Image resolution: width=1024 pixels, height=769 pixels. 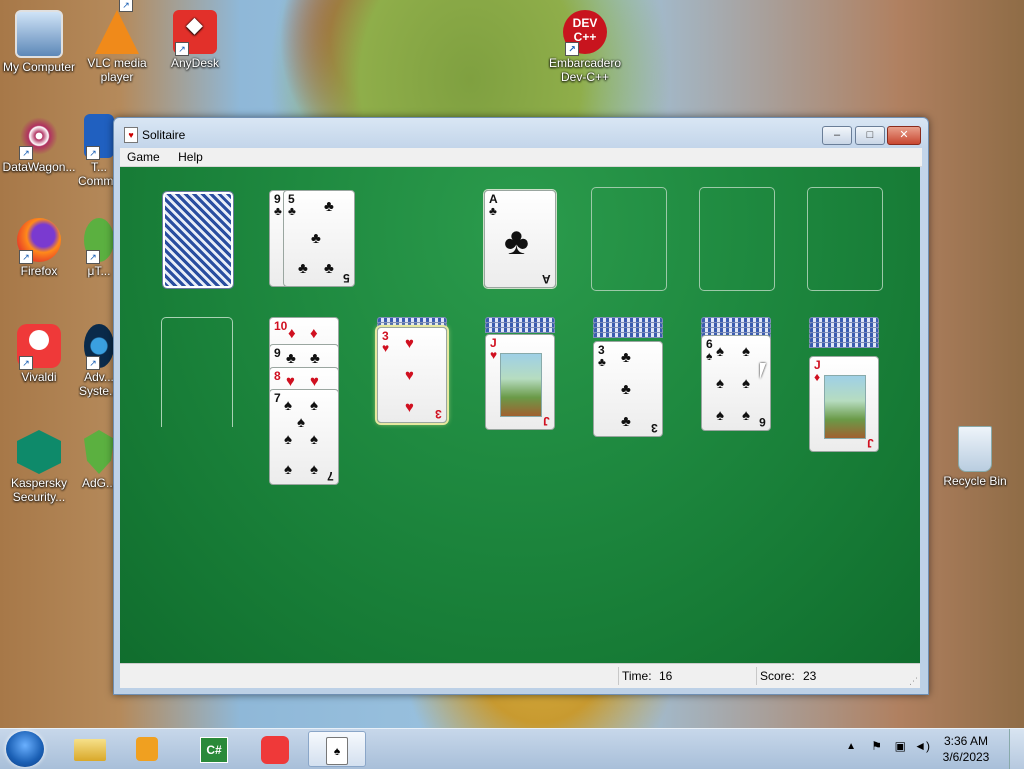 What do you see at coordinates (585, 33) in the screenshot?
I see `devcpp-logo-icon: DEV C++ ↗` at bounding box center [585, 33].